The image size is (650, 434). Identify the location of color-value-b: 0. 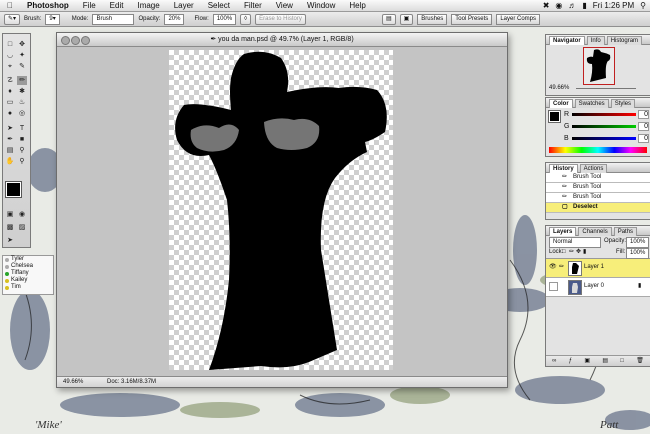
(643, 138).